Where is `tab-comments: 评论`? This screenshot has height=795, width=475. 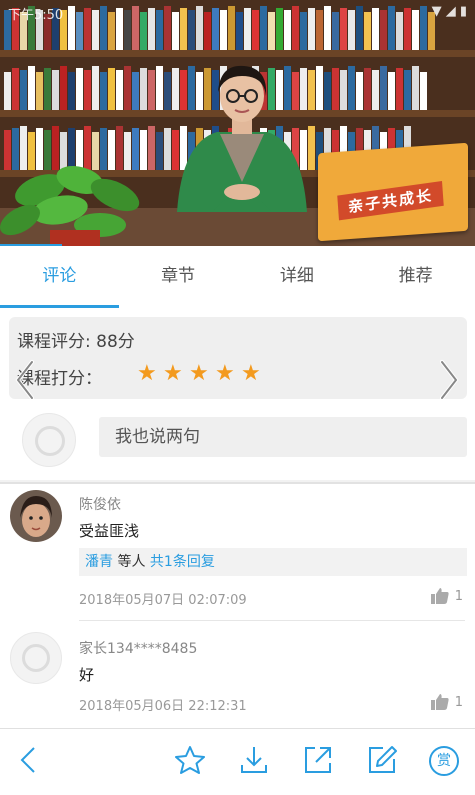
tab-comments: 评论 is located at coordinates (59, 277).